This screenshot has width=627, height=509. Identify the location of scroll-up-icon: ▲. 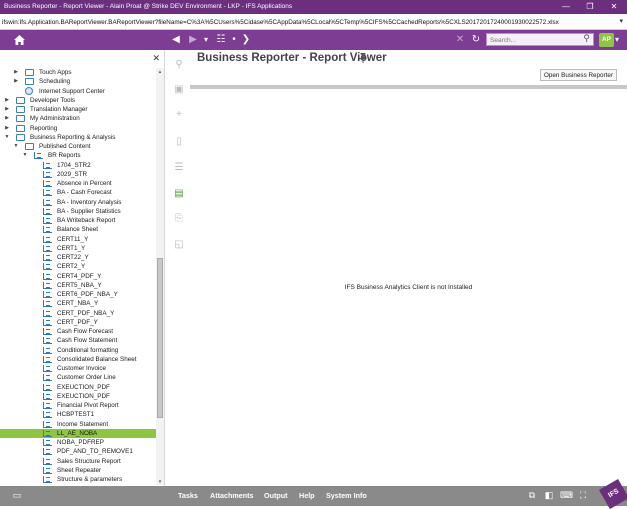
(160, 71).